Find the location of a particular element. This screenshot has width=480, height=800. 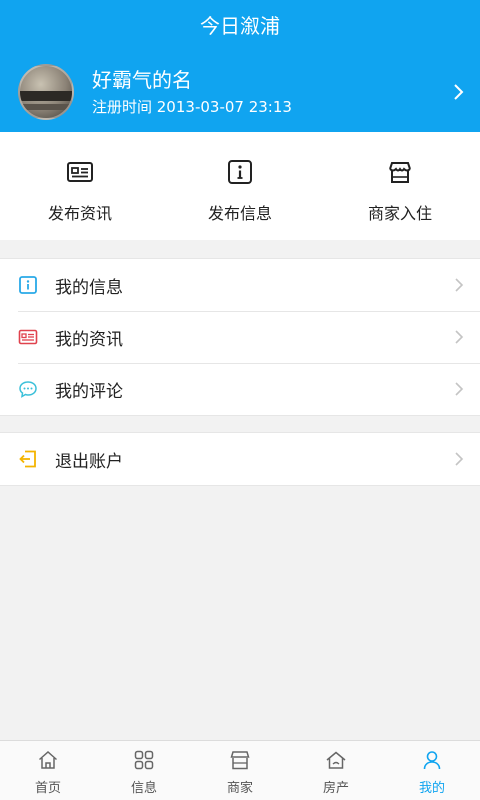

publish-news-label: 发布资讯 is located at coordinates (79, 213).